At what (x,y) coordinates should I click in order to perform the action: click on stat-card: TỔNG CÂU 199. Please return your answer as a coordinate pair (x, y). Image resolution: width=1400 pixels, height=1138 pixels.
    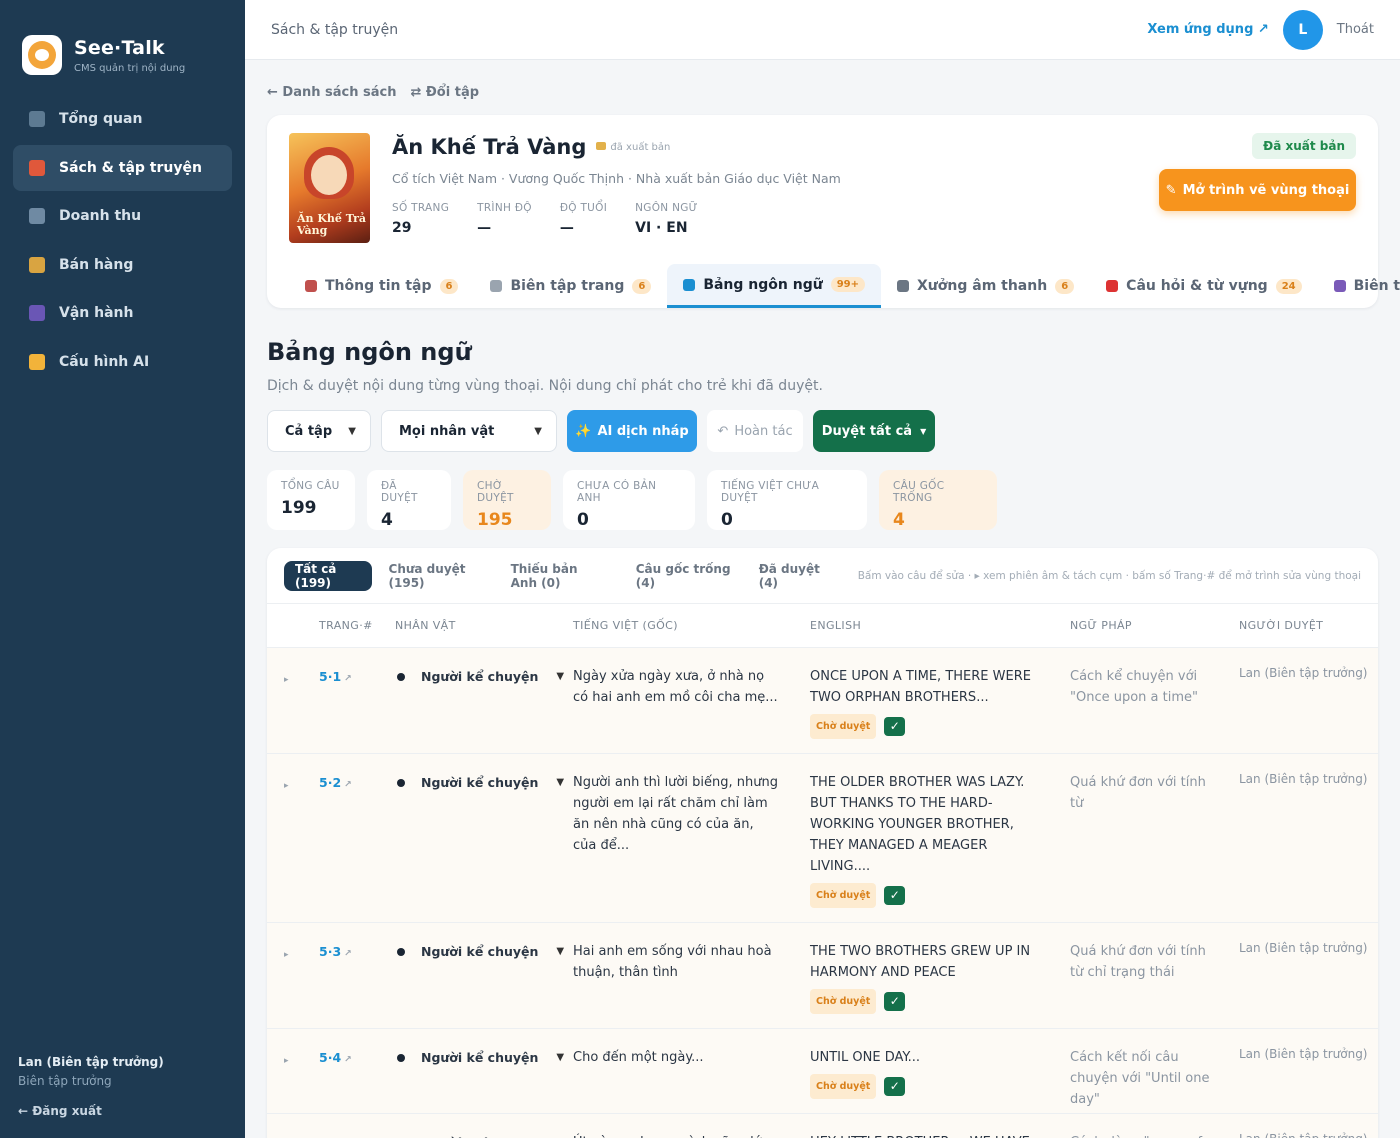
    Looking at the image, I should click on (311, 500).